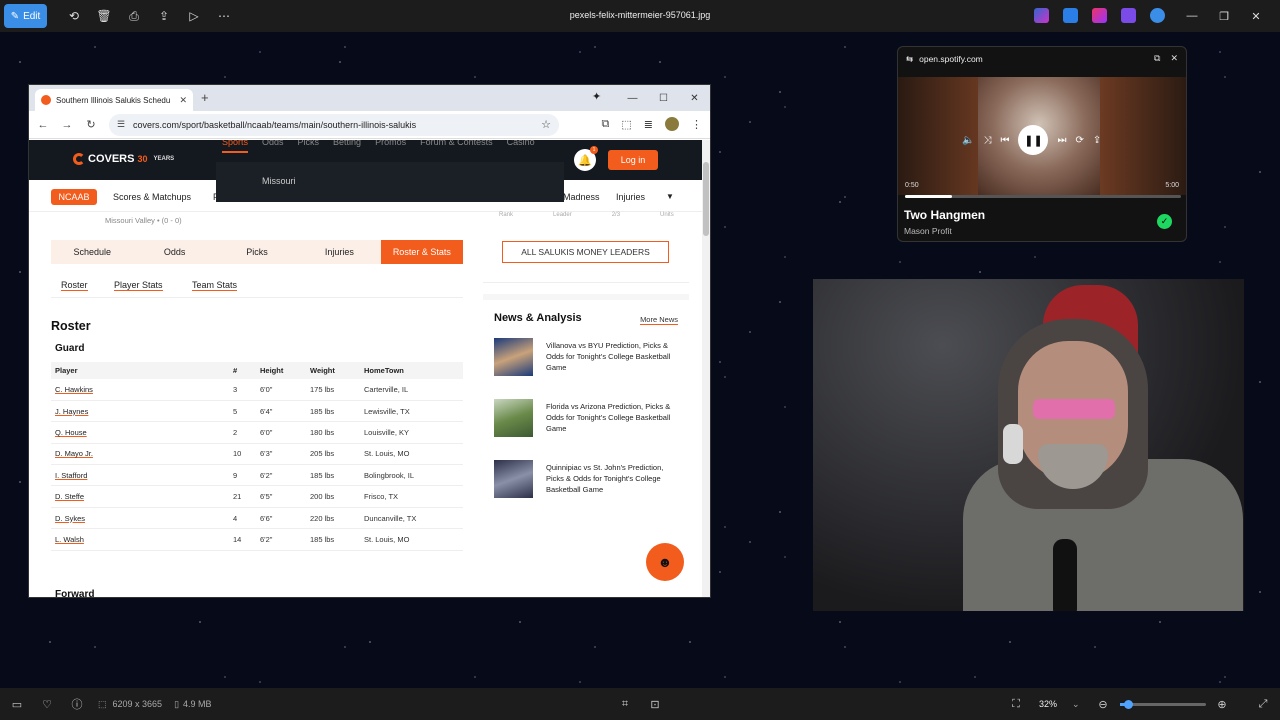 The width and height of the screenshot is (1280, 720). I want to click on more-news-link: More News, so click(659, 320).